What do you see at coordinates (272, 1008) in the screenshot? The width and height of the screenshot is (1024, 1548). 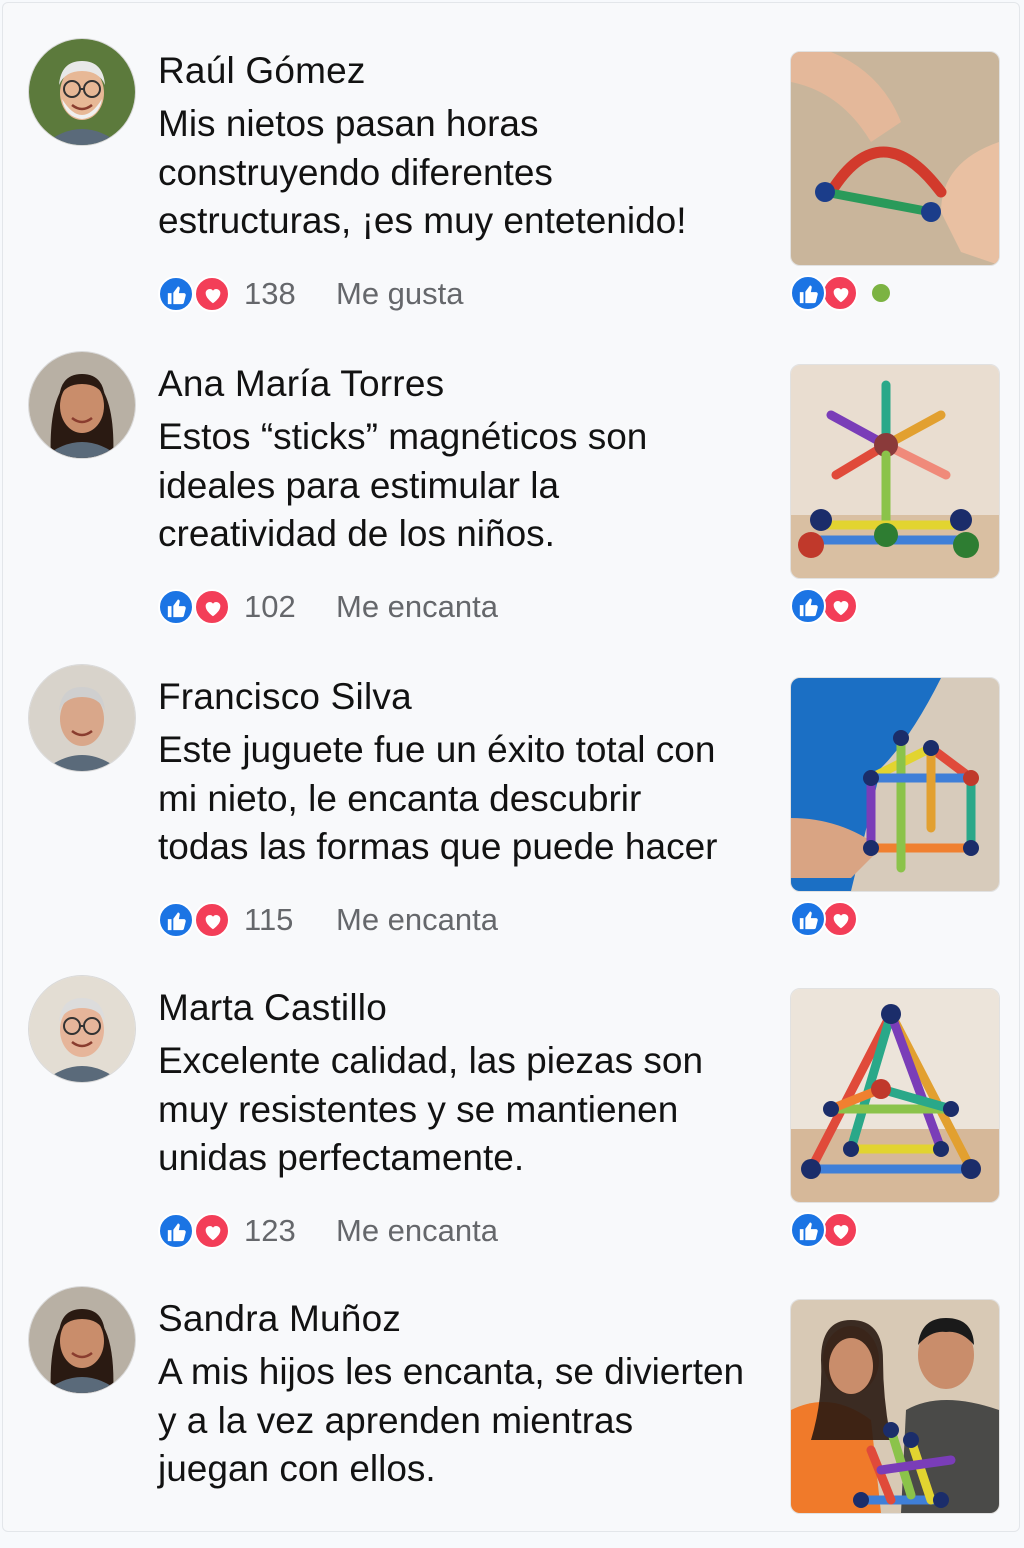 I see `reviewer-name: Marta Castillo` at bounding box center [272, 1008].